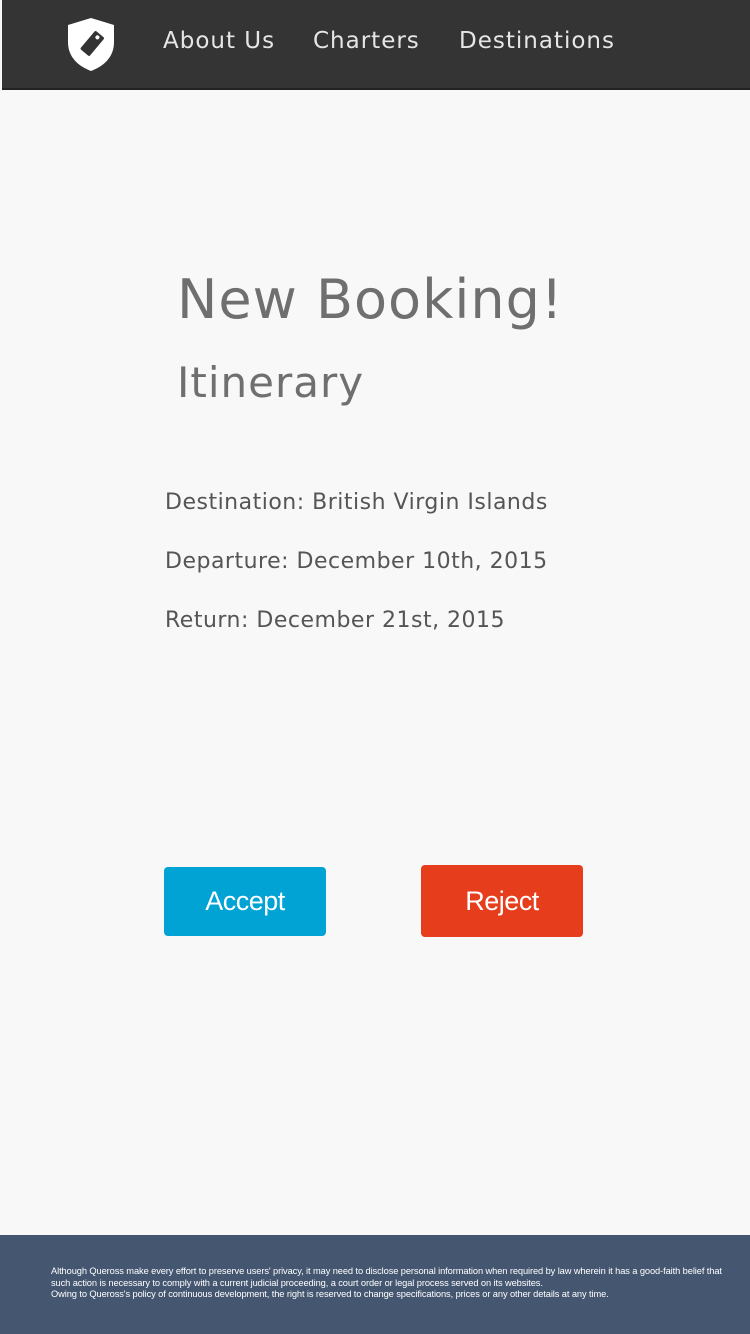 This screenshot has height=1334, width=750. I want to click on return-text: Return: December 21st, 2015, so click(335, 620).